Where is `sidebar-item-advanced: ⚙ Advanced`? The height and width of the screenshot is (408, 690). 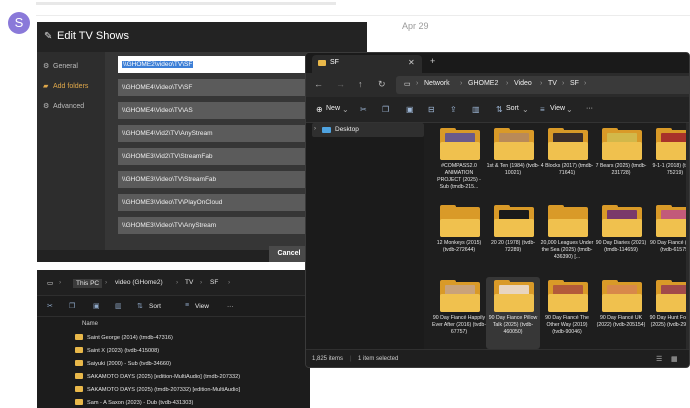
sidebar-item-advanced: ⚙ Advanced is located at coordinates (63, 106).